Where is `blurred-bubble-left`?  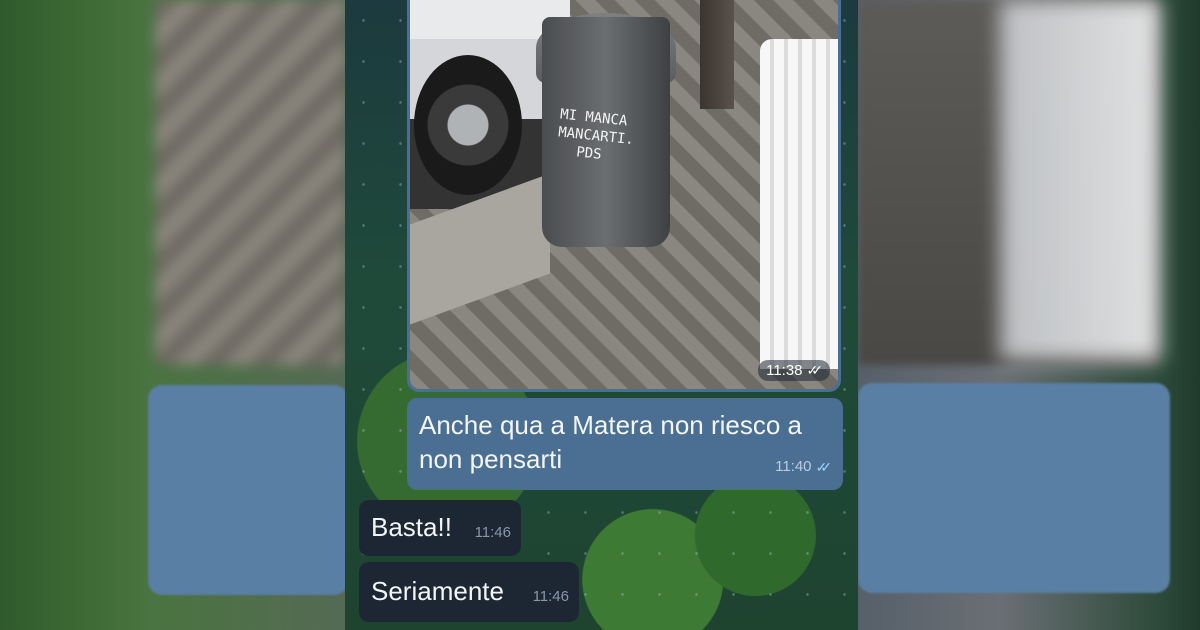
blurred-bubble-left is located at coordinates (248, 490).